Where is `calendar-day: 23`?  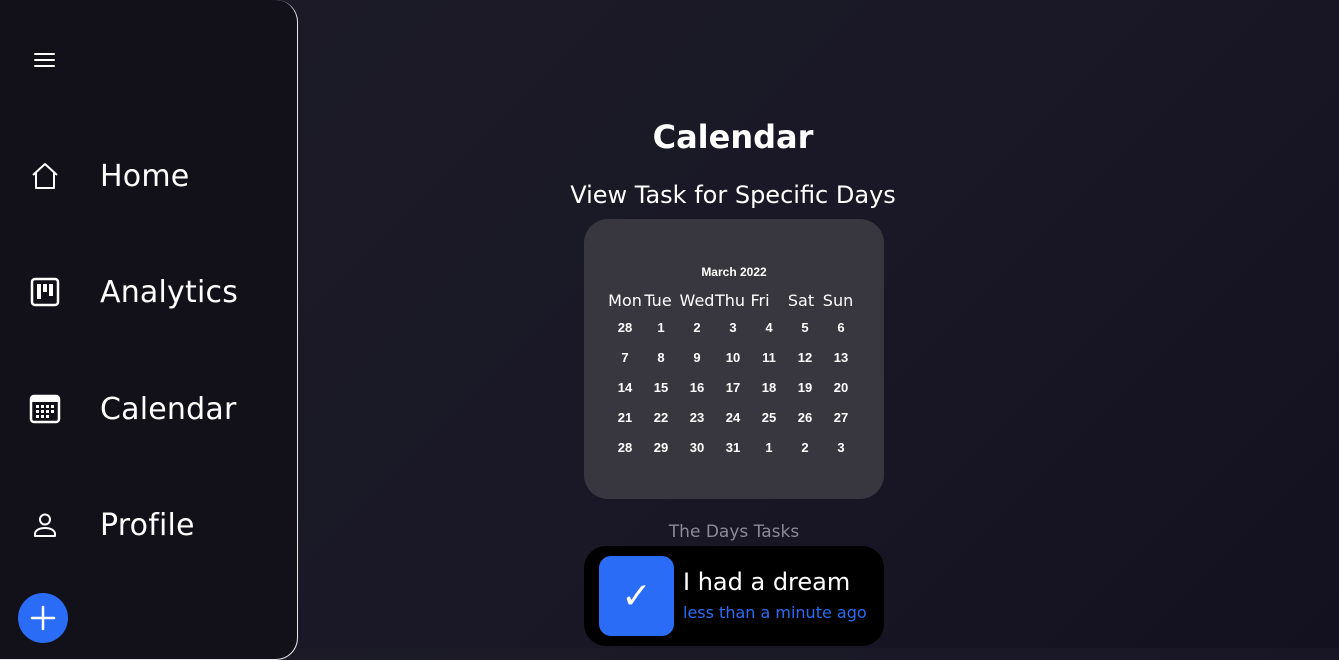
calendar-day: 23 is located at coordinates (697, 418).